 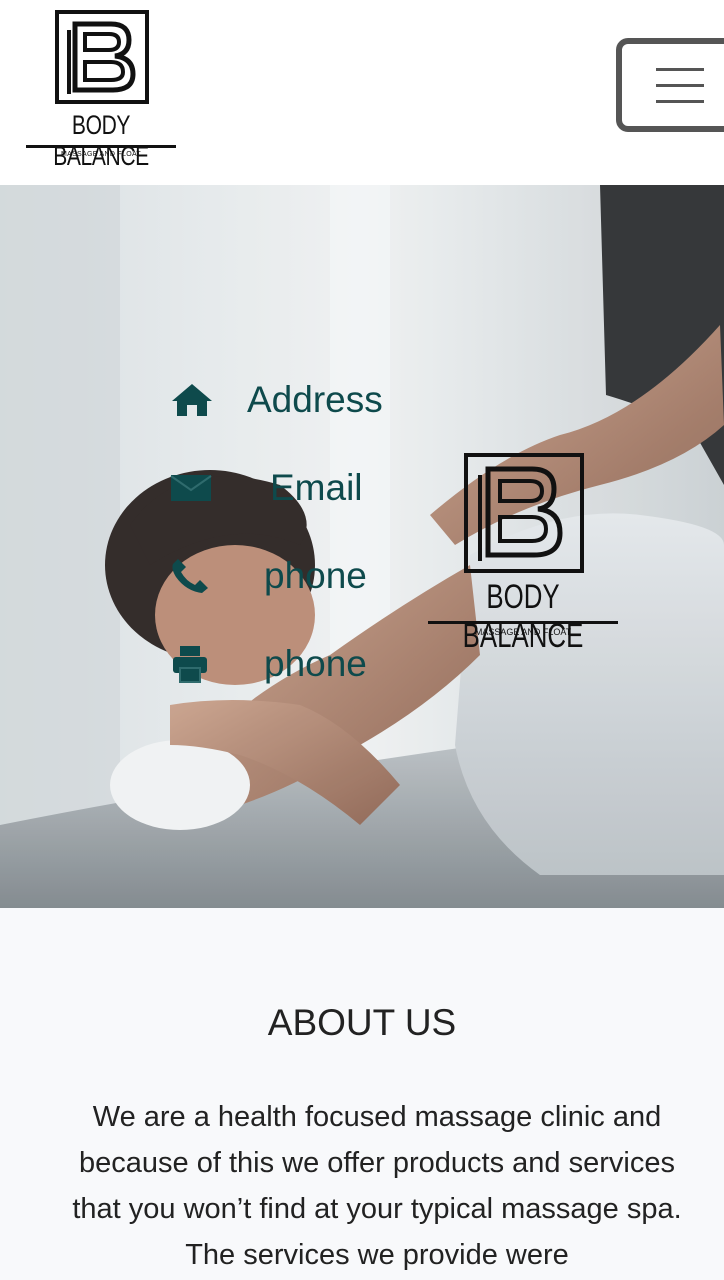 I want to click on hero-brand-tagline: MASSAGE AND FLOAT, so click(x=523, y=632).